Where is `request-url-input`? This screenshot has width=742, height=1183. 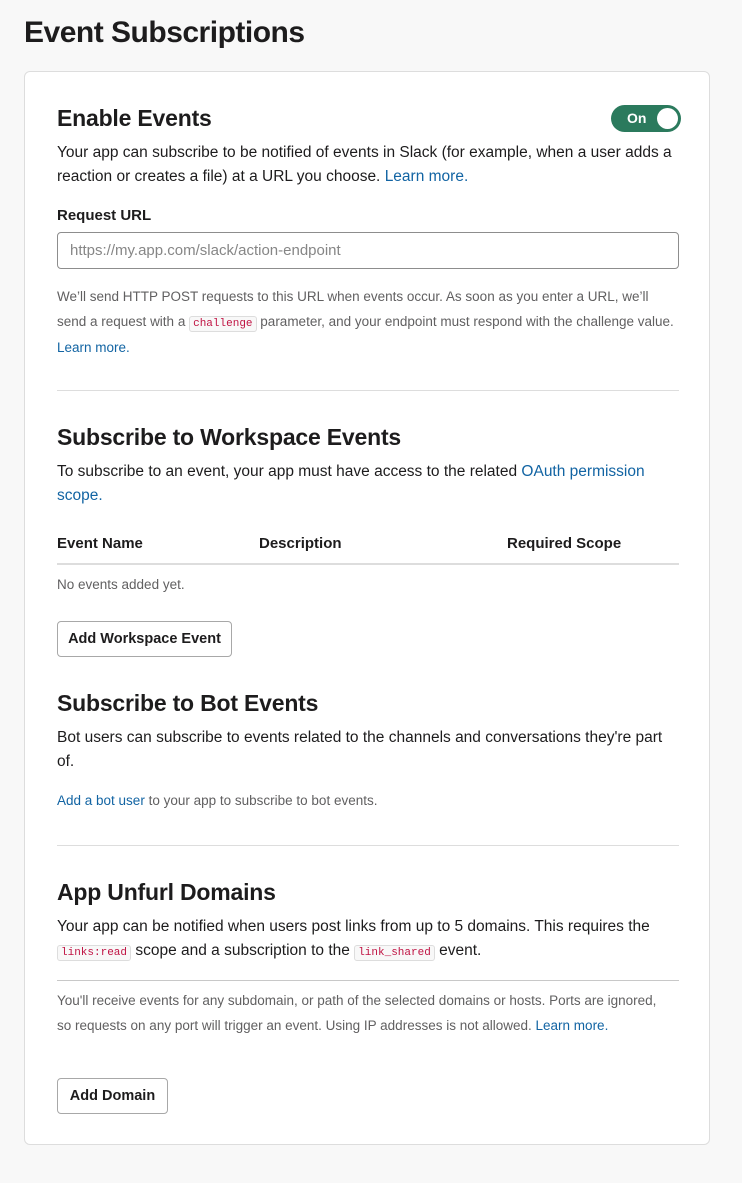
request-url-input is located at coordinates (368, 250).